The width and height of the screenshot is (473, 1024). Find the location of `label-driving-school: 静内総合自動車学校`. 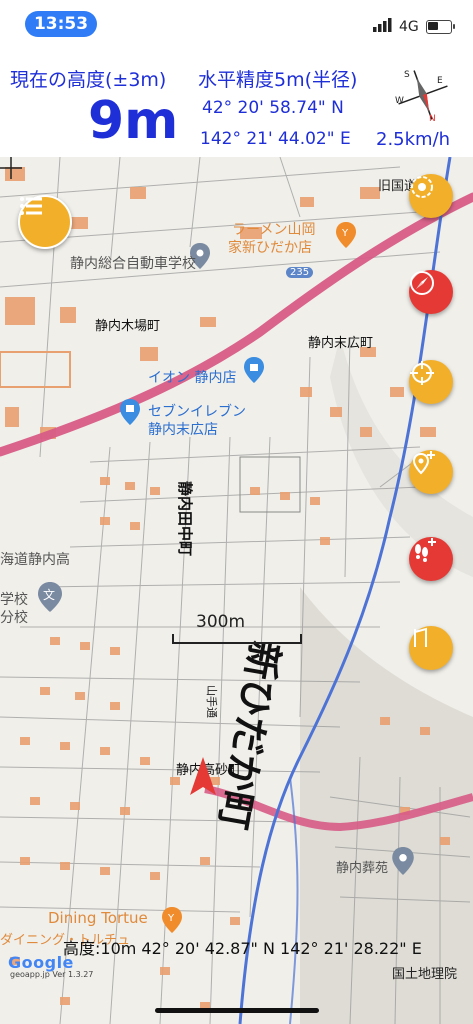

label-driving-school: 静内総合自動車学校 is located at coordinates (133, 264).